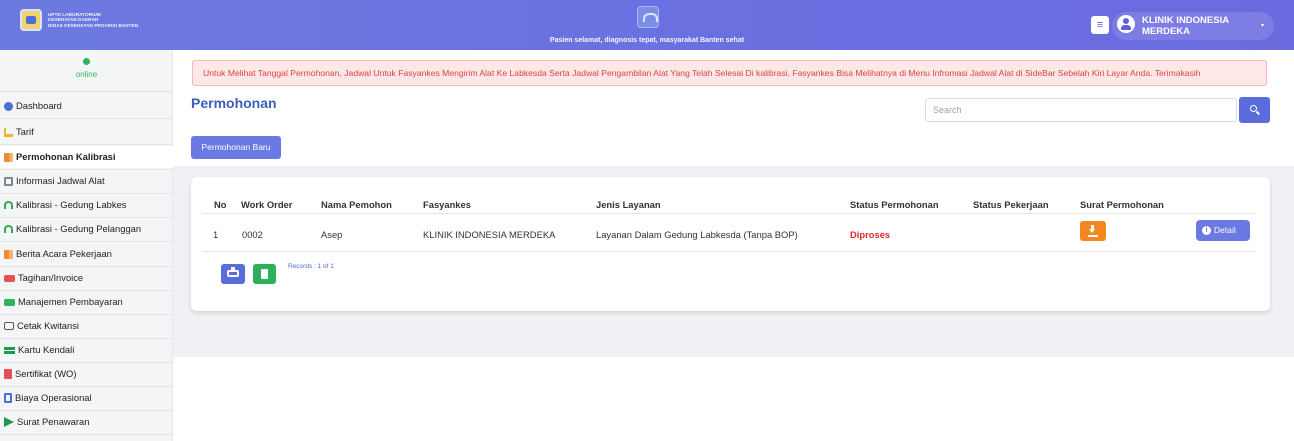 This screenshot has height=441, width=1294. I want to click on sidebar-item-label: Cetak Kwitansi, so click(48, 325).